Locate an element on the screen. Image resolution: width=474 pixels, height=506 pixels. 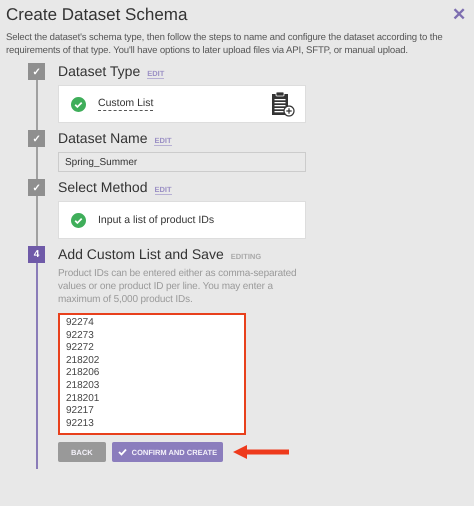
card-label: Input a list of product IDs is located at coordinates (157, 220).